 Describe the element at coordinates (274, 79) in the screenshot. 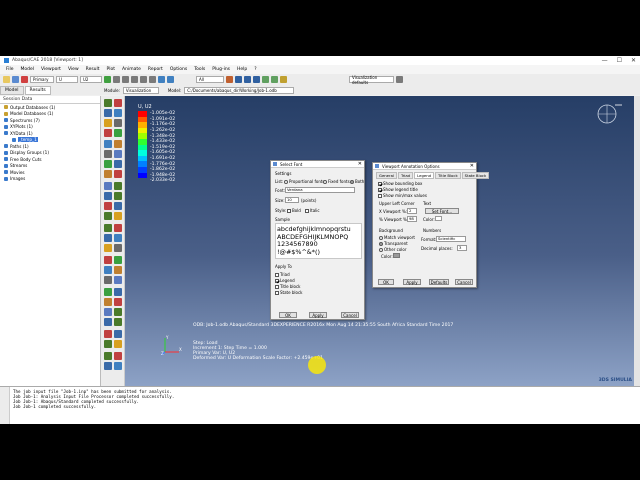

I see `feature-edges-icon` at that location.